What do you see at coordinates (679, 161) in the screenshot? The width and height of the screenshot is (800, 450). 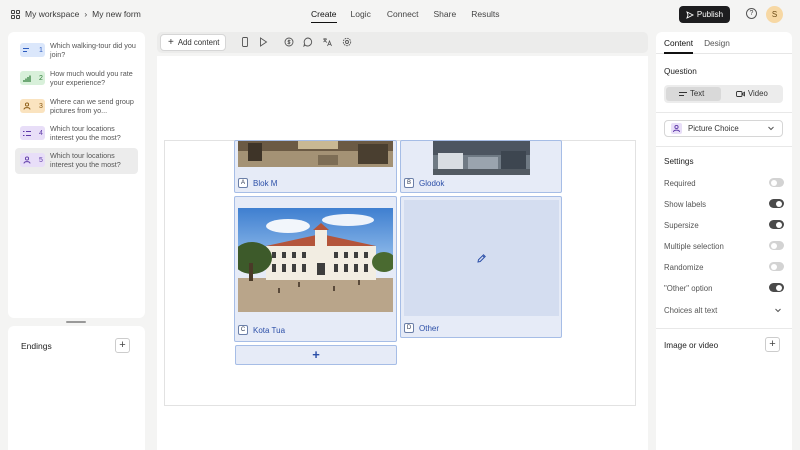 I see `settings-section-label: Settings` at bounding box center [679, 161].